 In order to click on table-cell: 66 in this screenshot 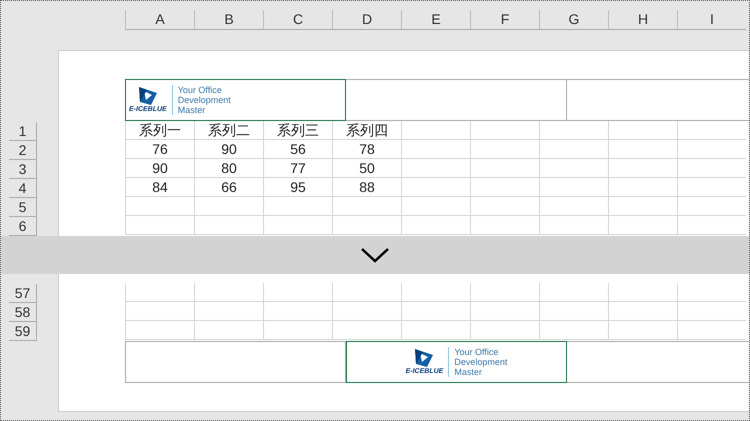, I will do `click(228, 187)`.